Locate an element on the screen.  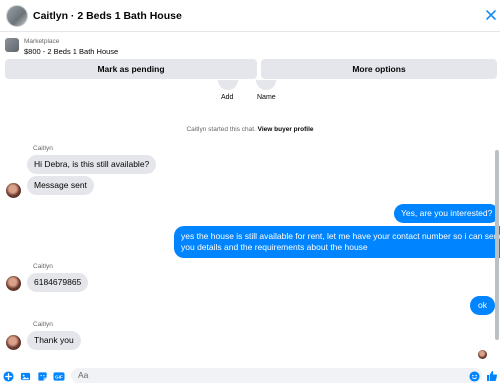
view-buyer-profile-link: View buyer profile is located at coordinates (286, 129).